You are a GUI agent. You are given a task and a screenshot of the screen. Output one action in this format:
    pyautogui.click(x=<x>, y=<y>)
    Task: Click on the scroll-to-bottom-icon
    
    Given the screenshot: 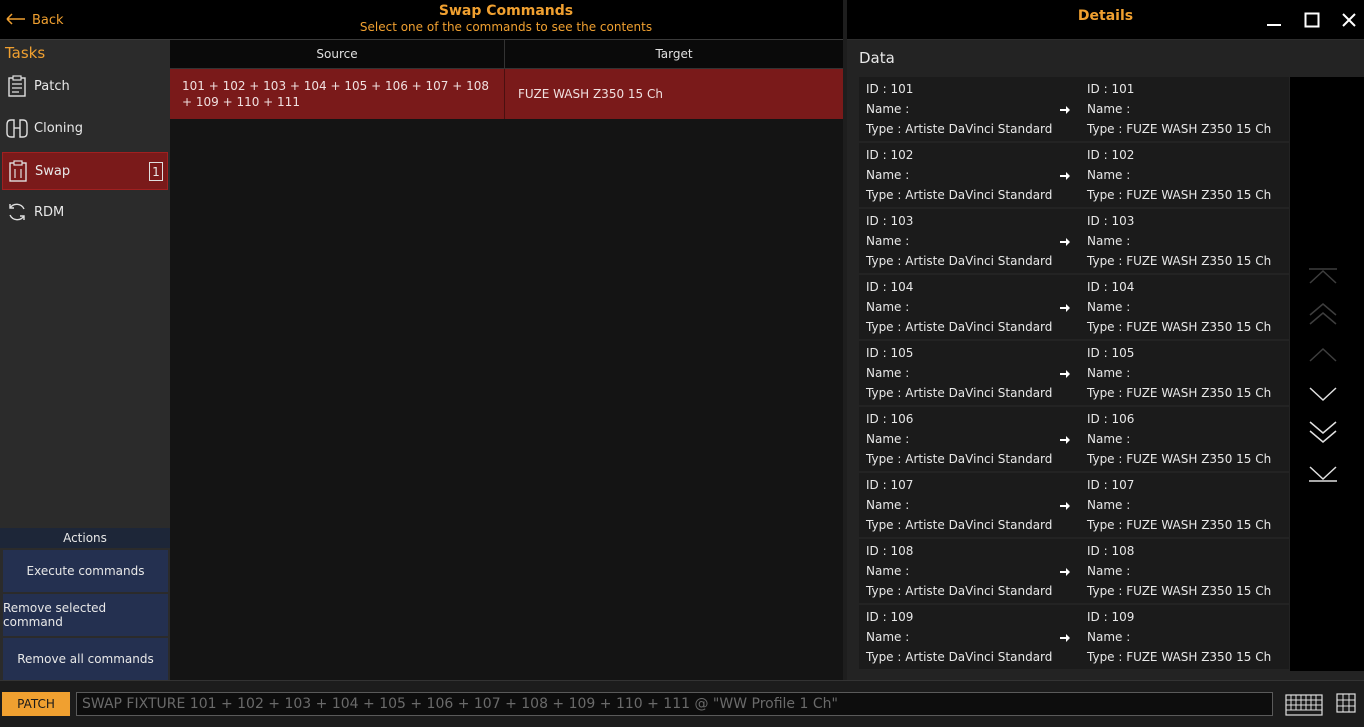 What is the action you would take?
    pyautogui.click(x=1323, y=473)
    